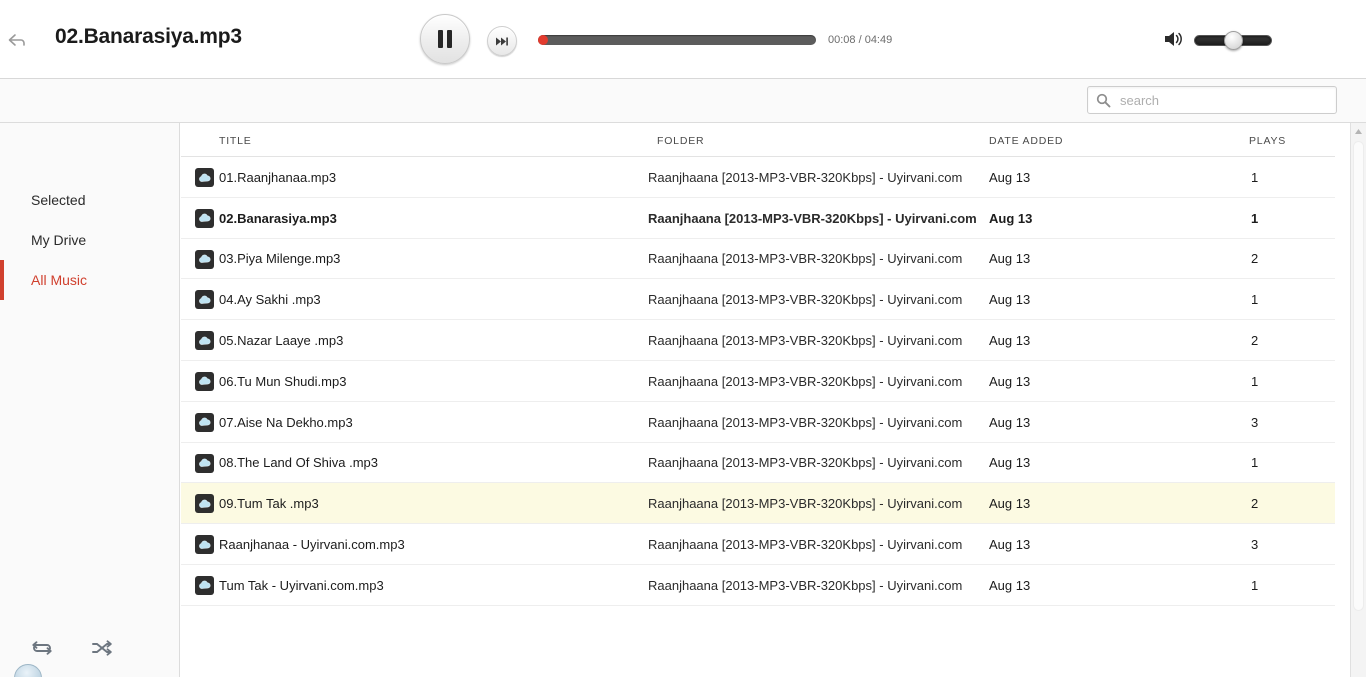  I want to click on cell-title: 02.Banarasiya.mp3, so click(278, 218).